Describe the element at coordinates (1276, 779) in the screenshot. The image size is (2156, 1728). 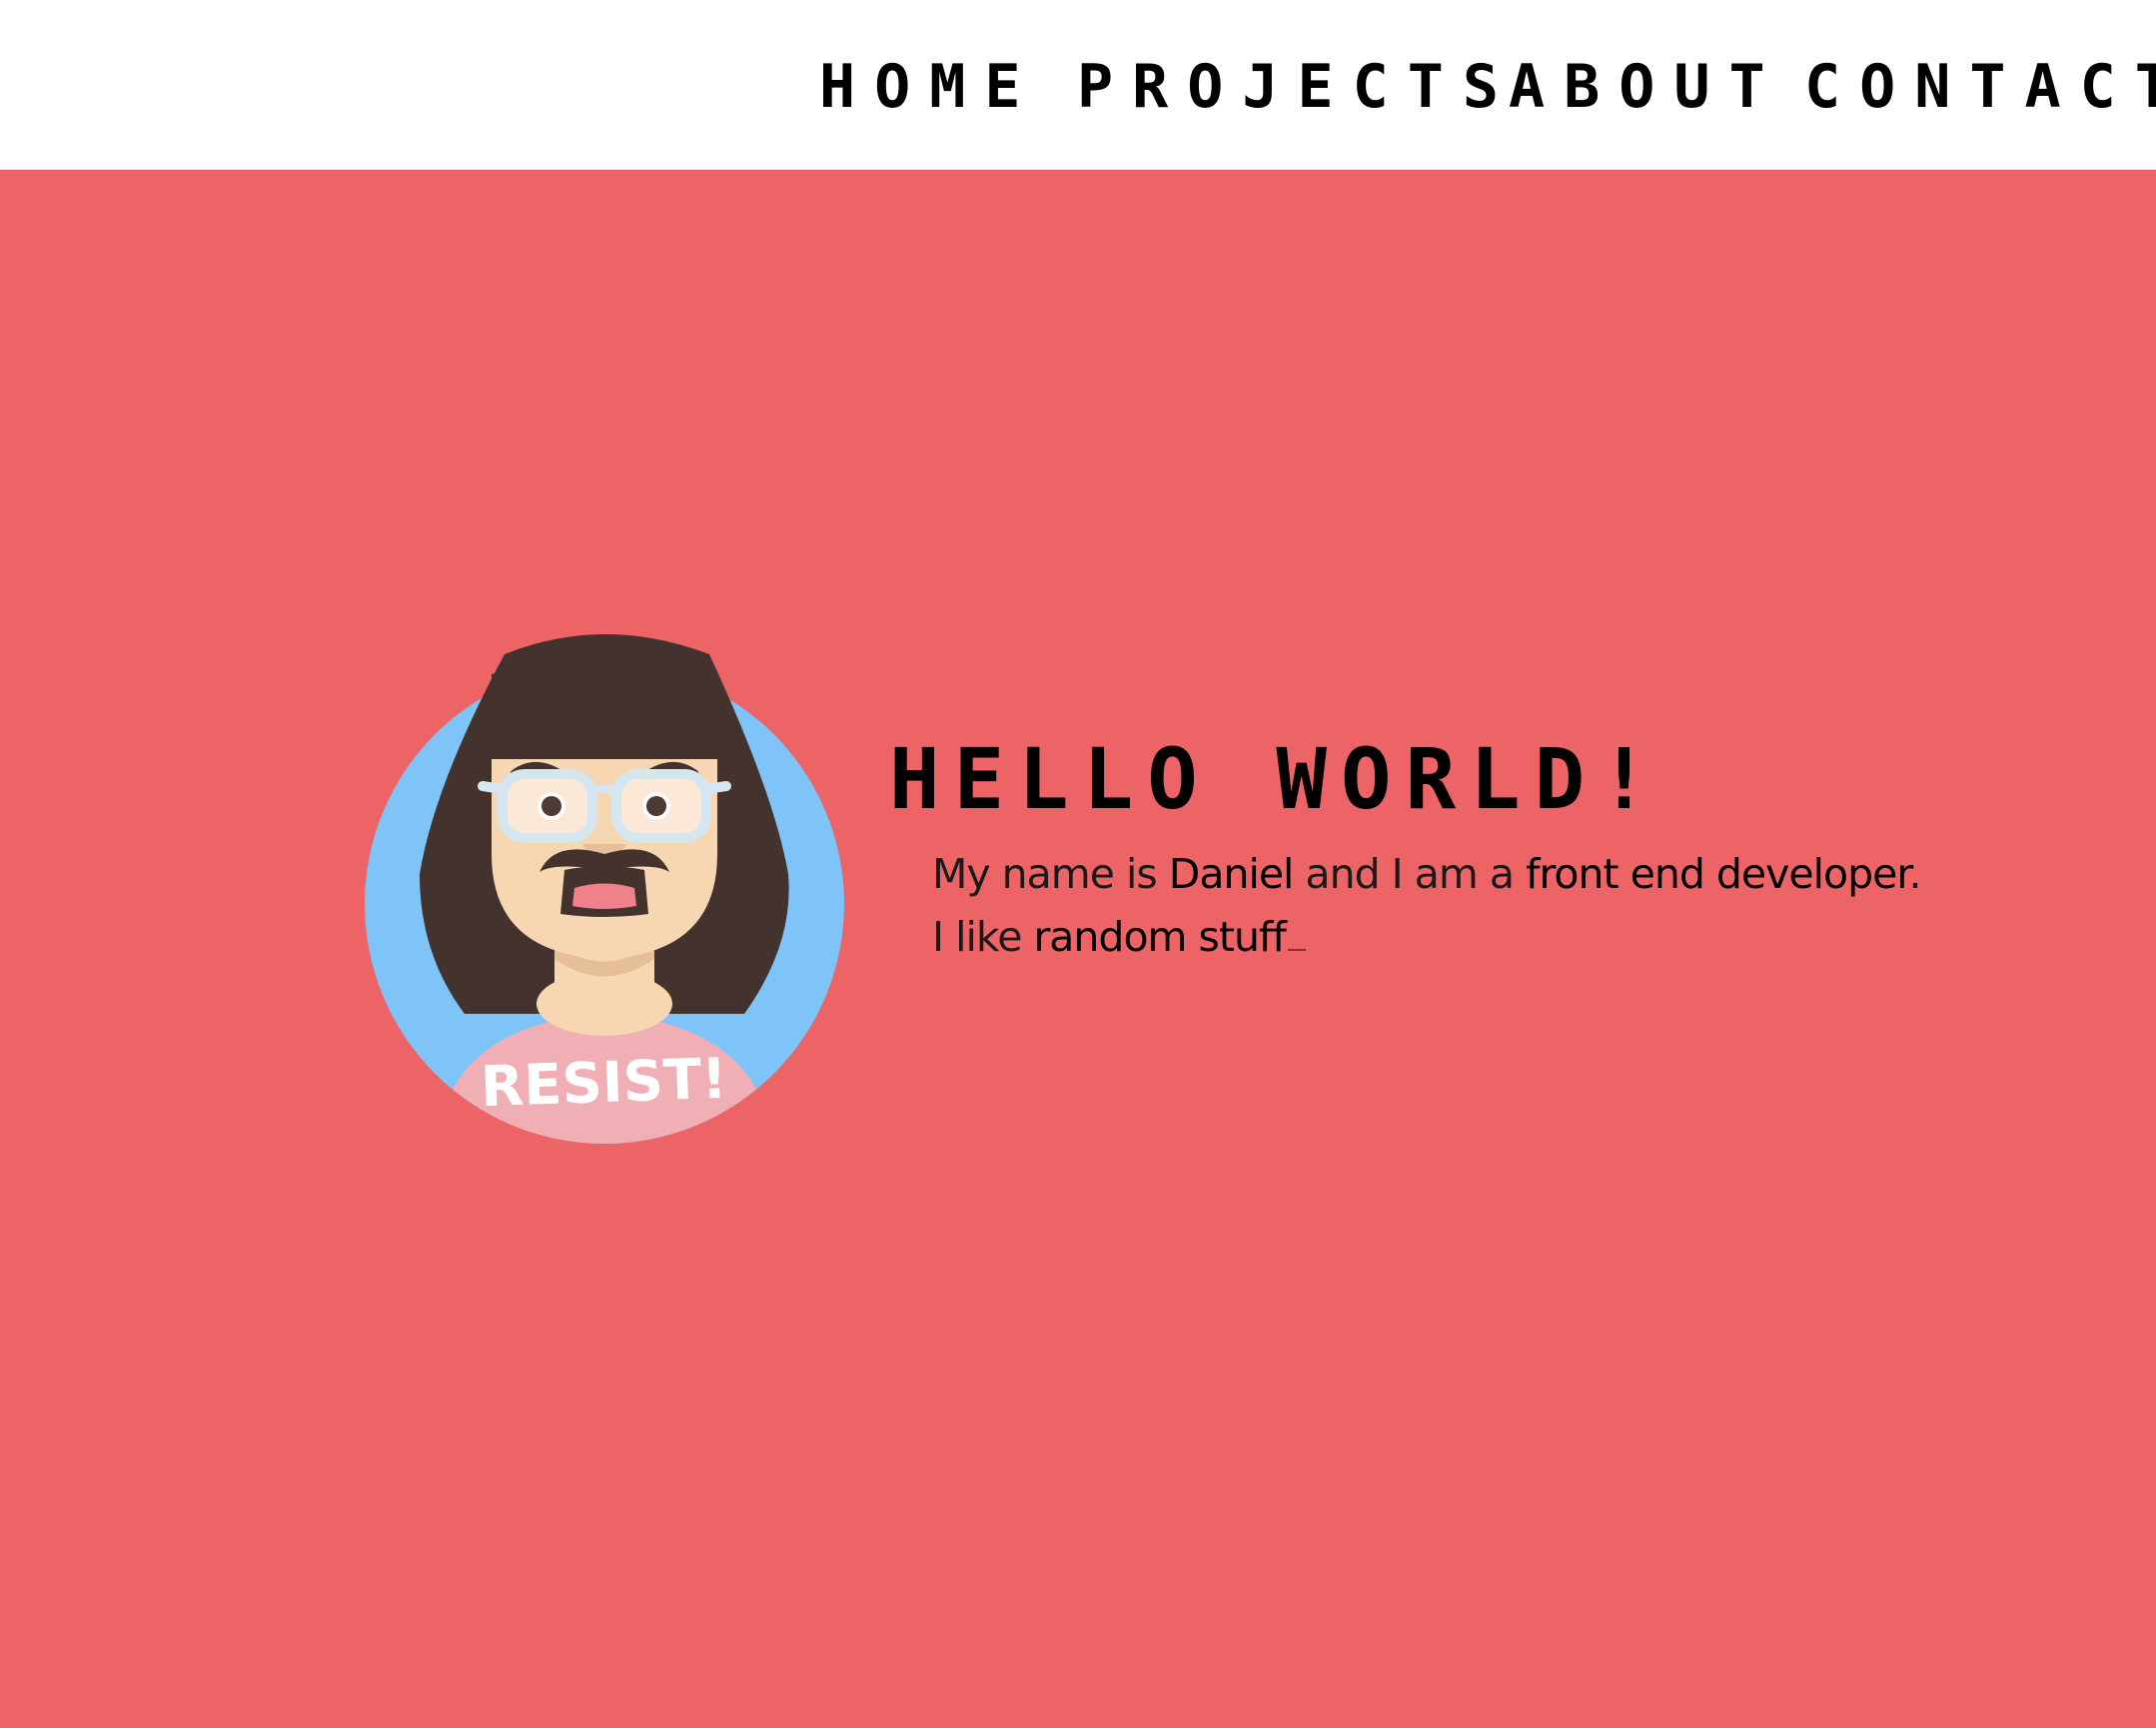
I see `hero-greeting-heading: HELLO WORLD!` at that location.